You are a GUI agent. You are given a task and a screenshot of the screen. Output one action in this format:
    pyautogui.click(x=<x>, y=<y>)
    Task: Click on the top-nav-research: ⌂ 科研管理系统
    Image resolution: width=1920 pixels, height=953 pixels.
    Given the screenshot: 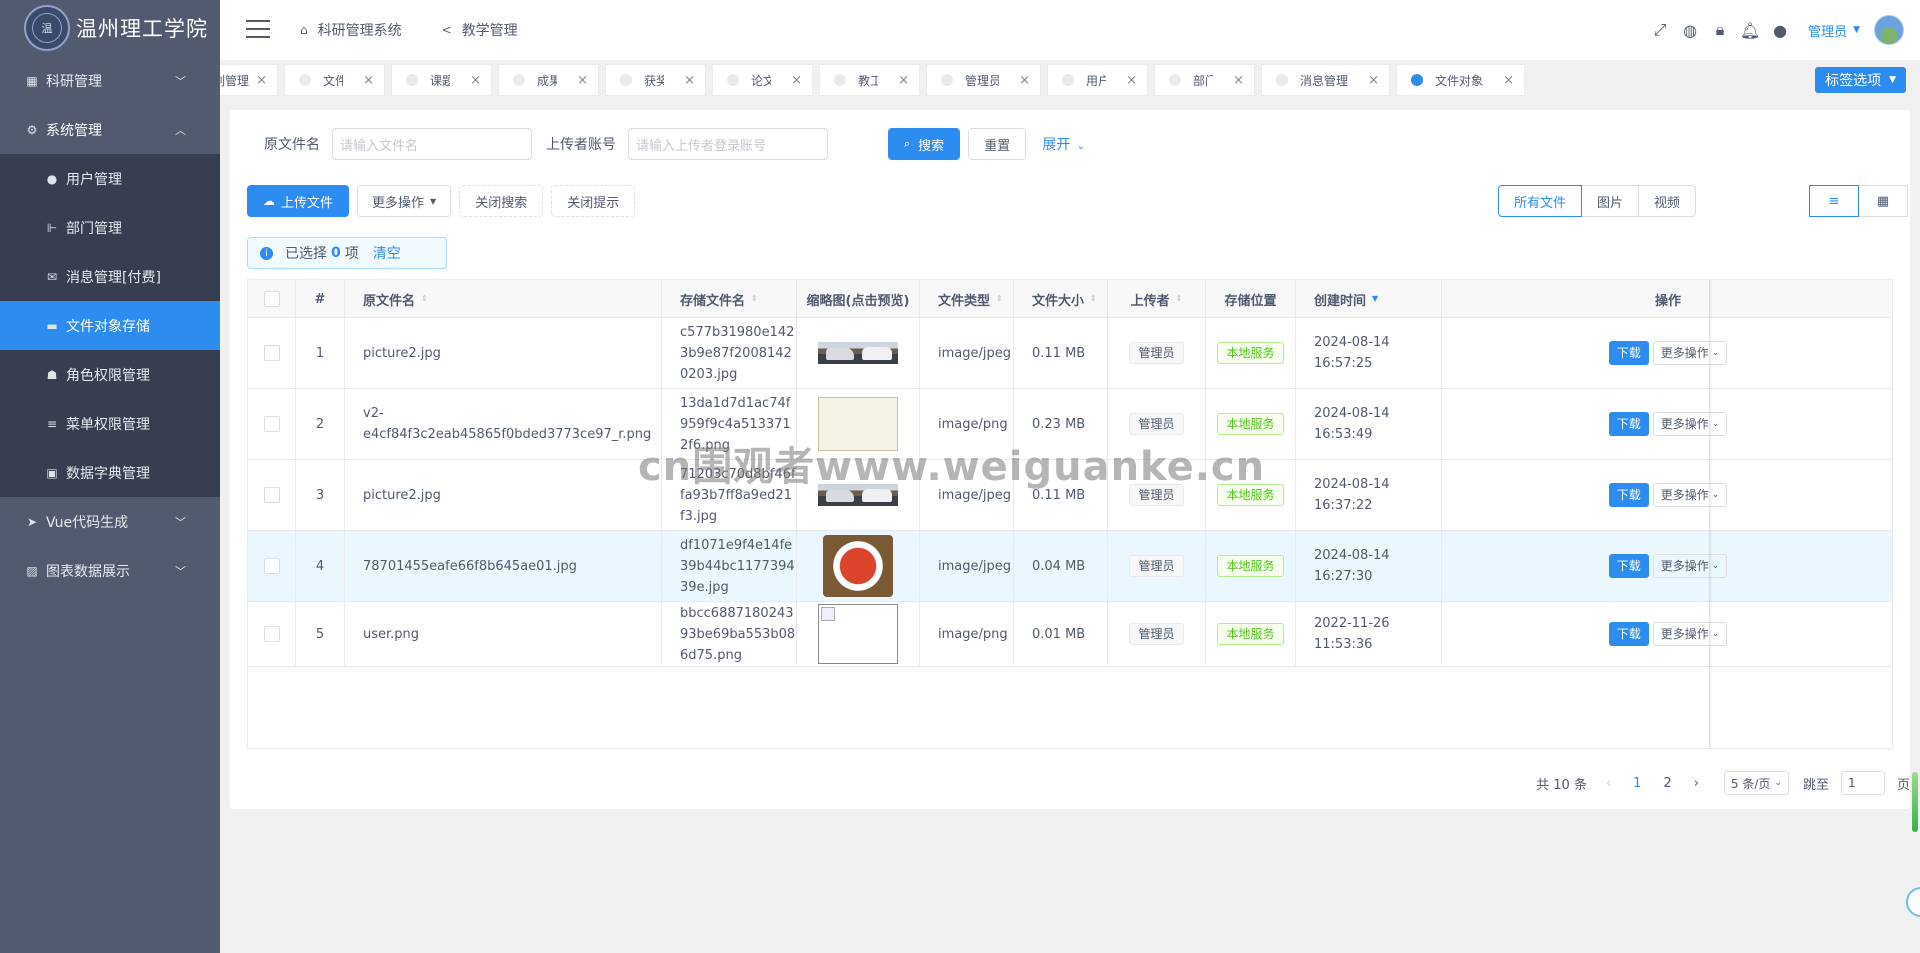 What is the action you would take?
    pyautogui.click(x=351, y=30)
    